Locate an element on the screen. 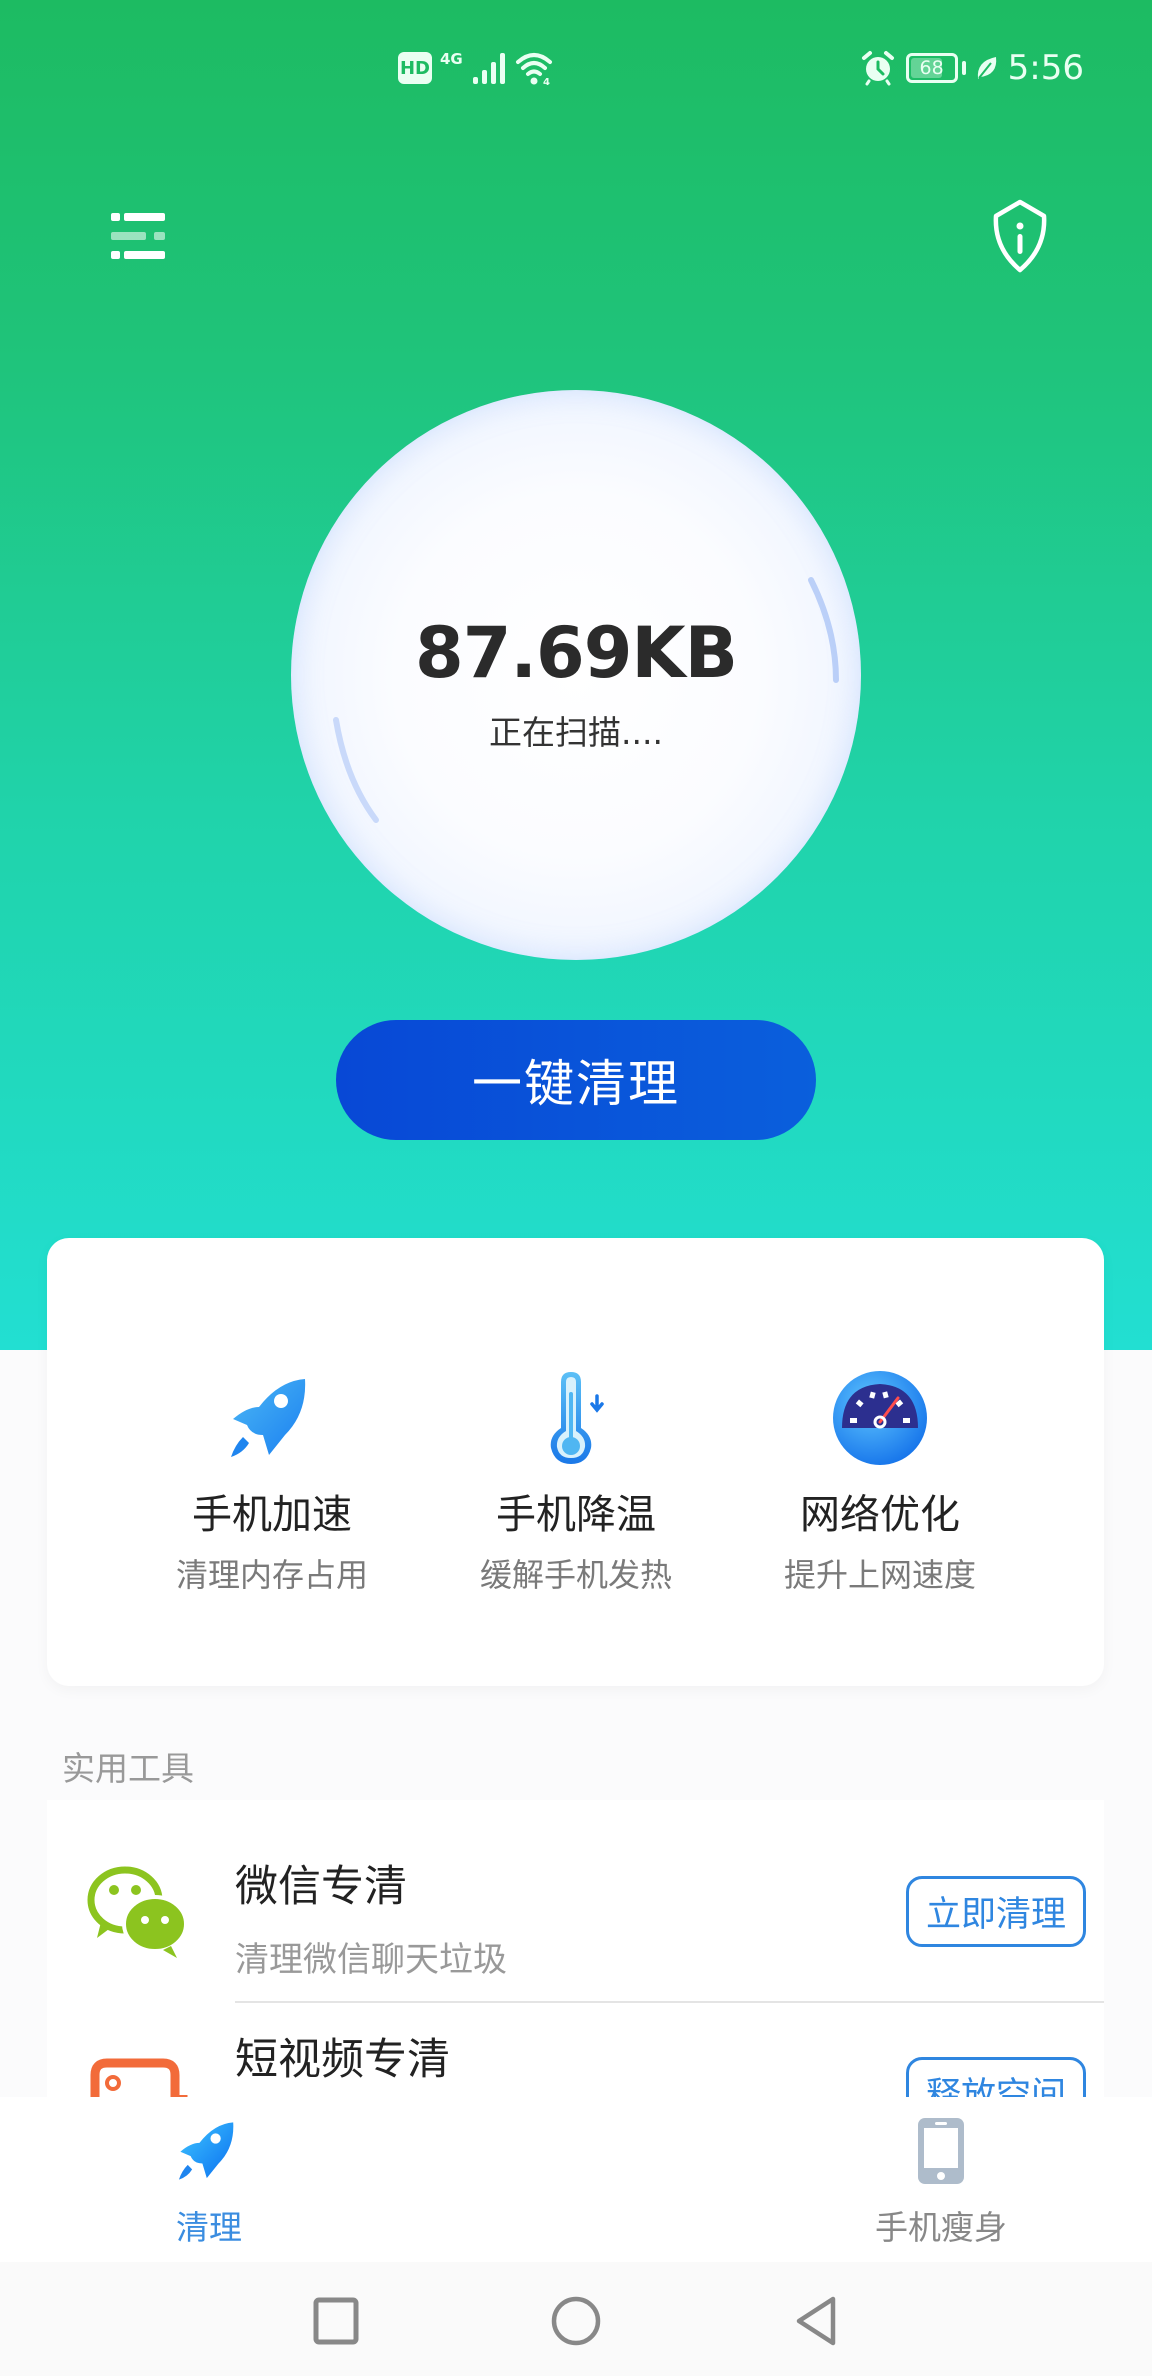  thermometer-icon is located at coordinates (576, 1418).